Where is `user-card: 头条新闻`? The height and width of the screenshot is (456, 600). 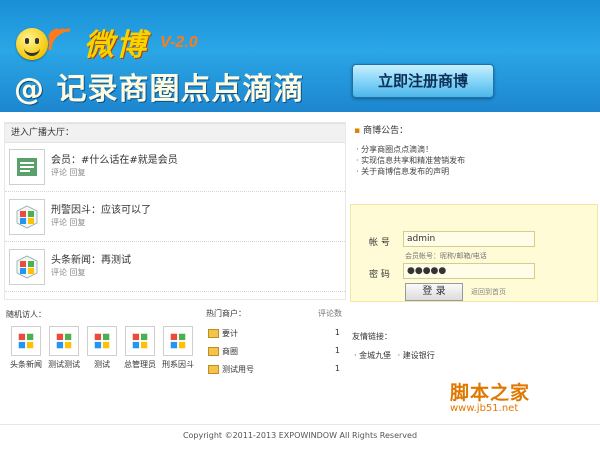
user-card: 头条新闻 is located at coordinates (26, 348).